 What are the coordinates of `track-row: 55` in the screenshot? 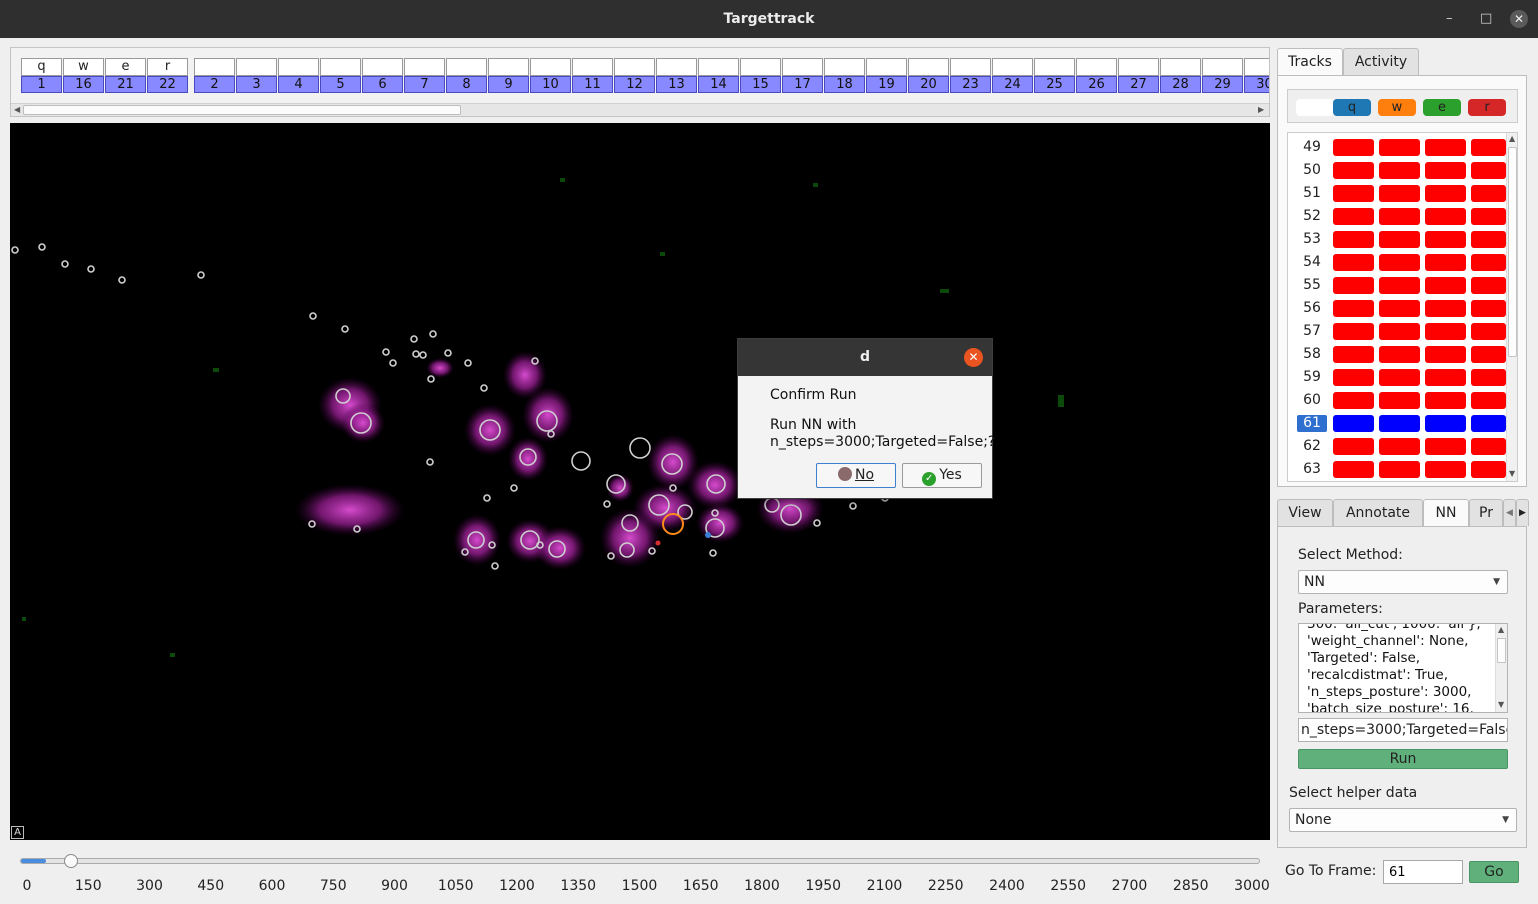 It's located at (1397, 285).